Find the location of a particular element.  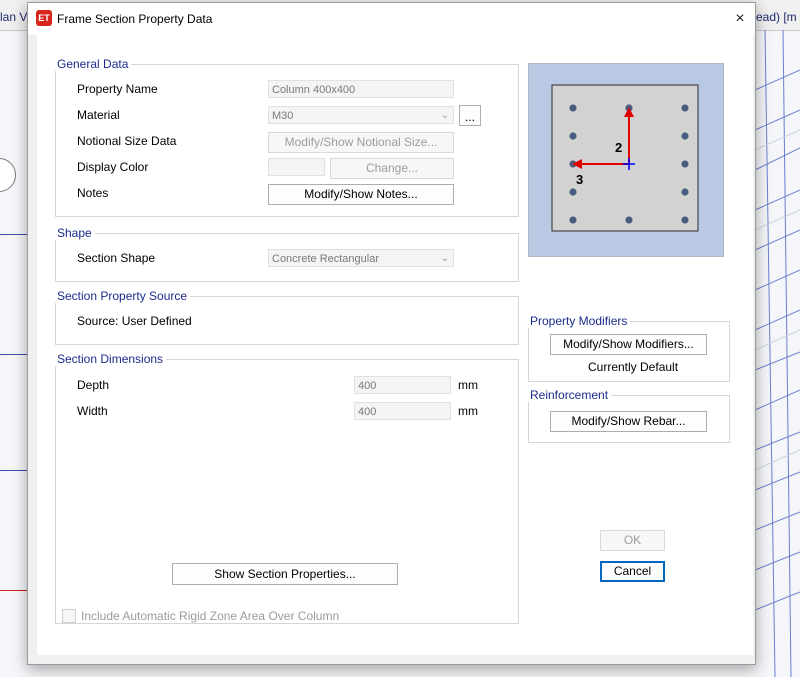

background-grid-bubble is located at coordinates (8, 175).